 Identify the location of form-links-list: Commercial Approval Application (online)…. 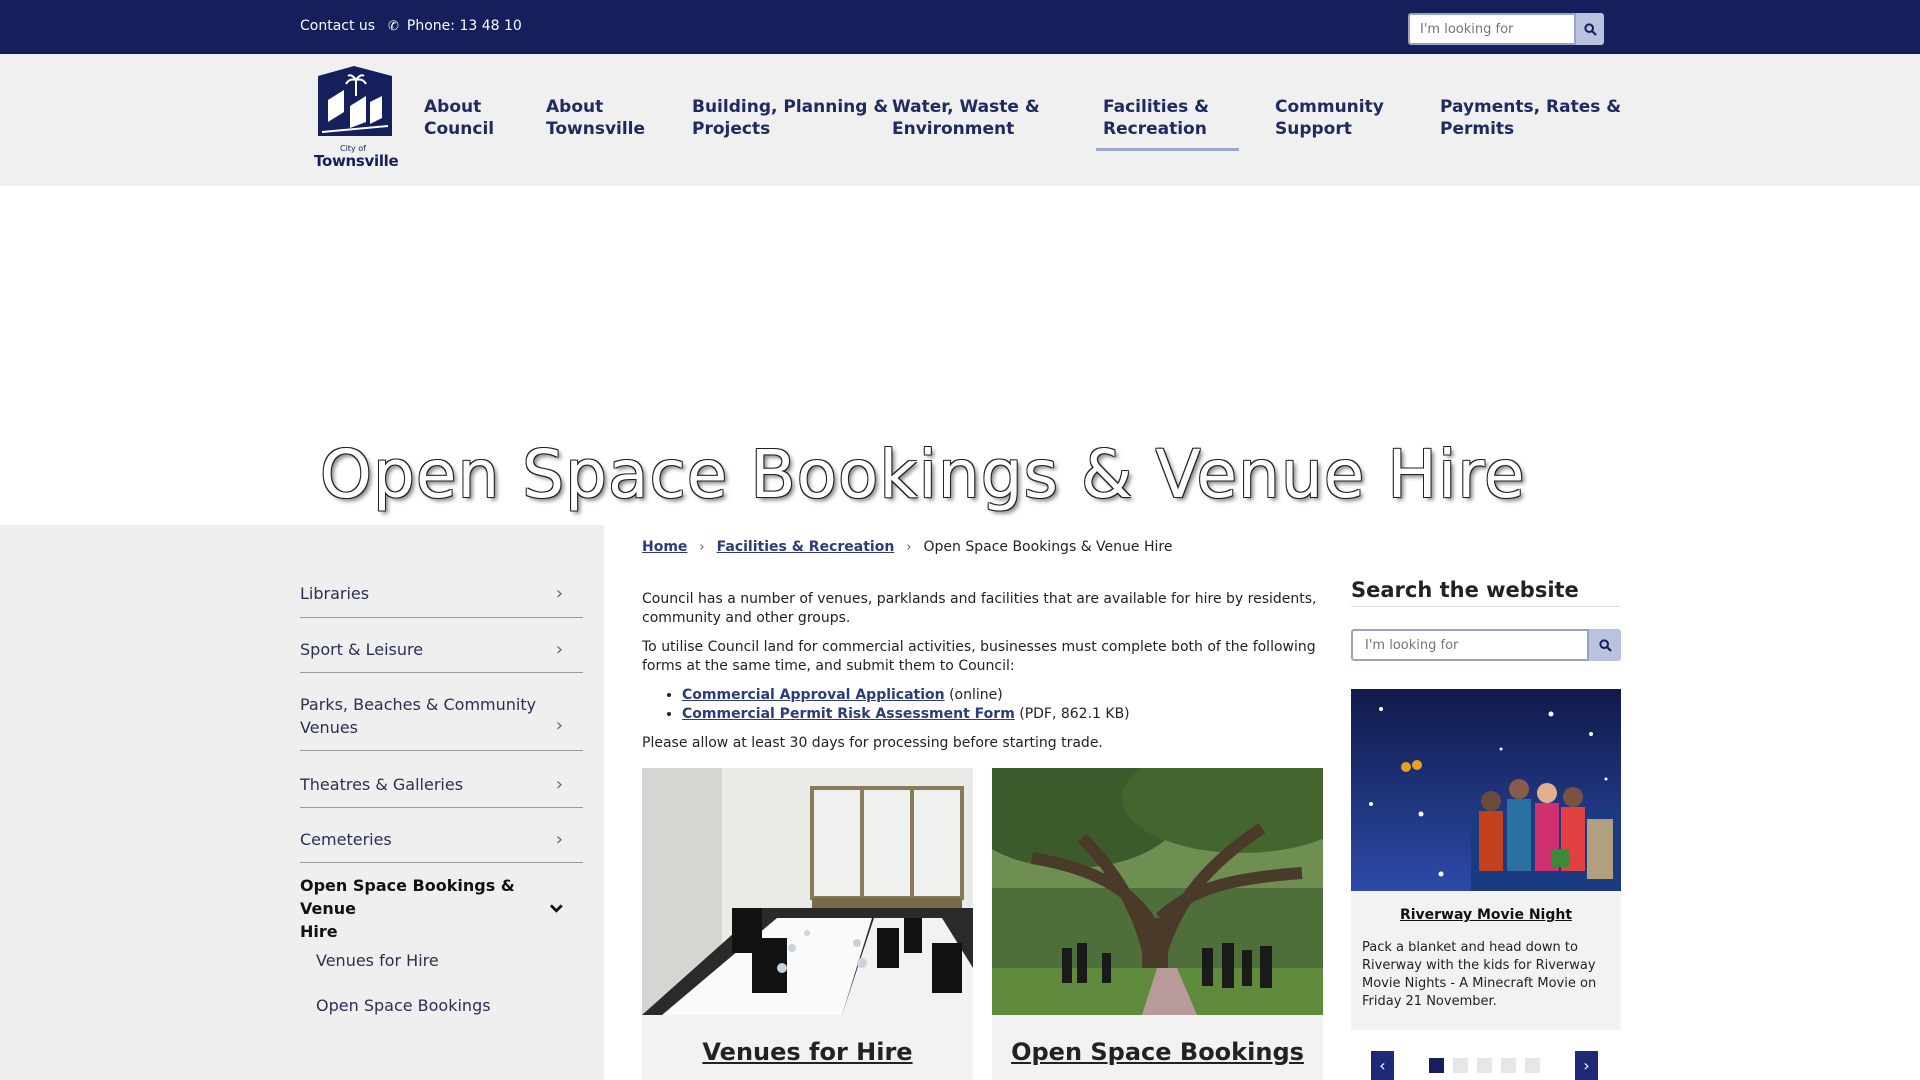
(1002, 705).